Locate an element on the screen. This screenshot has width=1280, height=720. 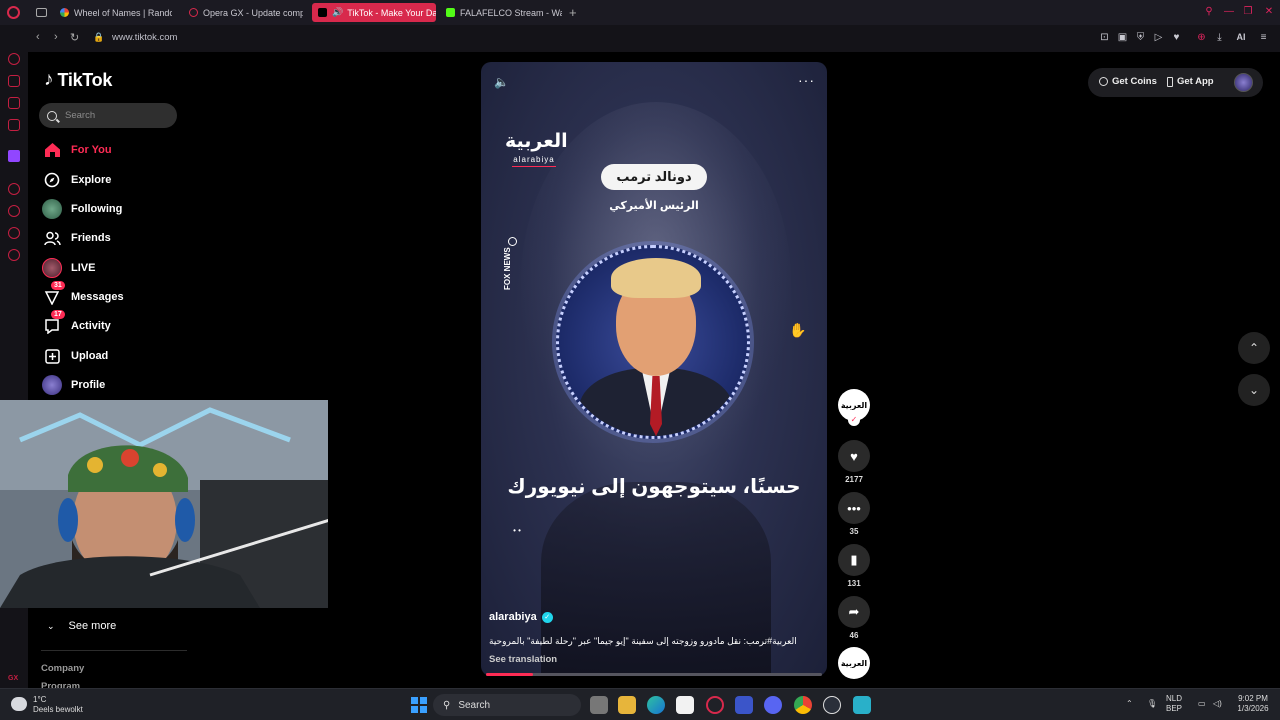
weather-icon is located at coordinates (19, 704).